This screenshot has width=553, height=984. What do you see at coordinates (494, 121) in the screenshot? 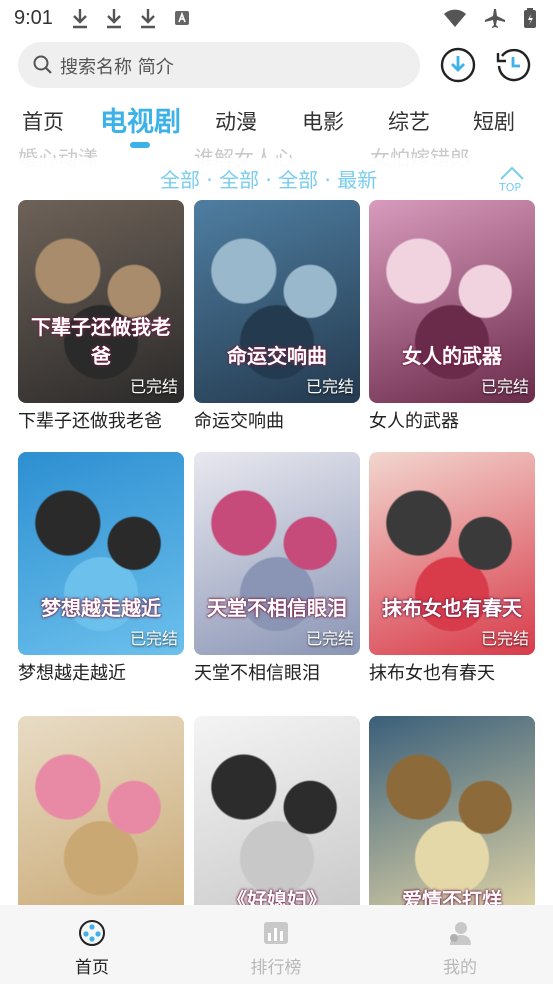
I see `tab-short-drama: 短剧` at bounding box center [494, 121].